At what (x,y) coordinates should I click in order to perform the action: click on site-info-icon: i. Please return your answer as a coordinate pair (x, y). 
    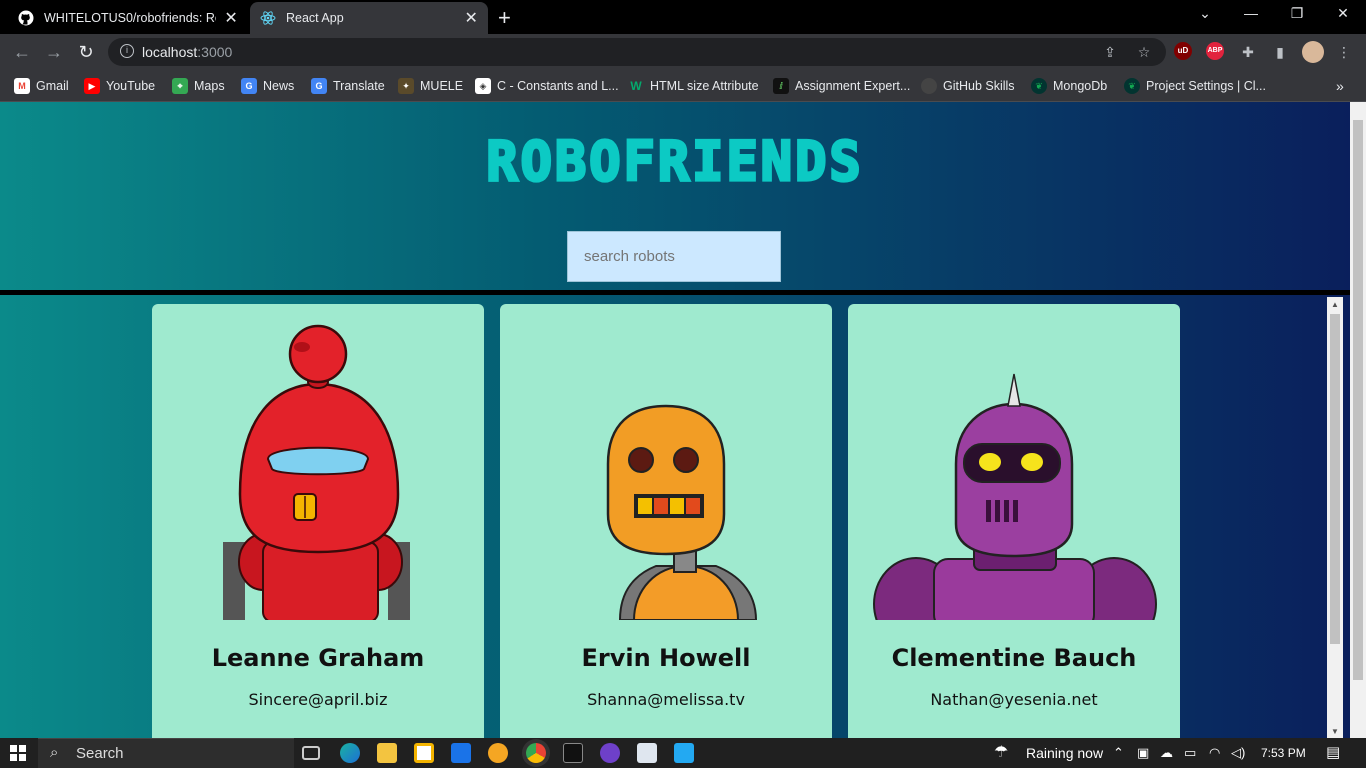
    Looking at the image, I should click on (127, 51).